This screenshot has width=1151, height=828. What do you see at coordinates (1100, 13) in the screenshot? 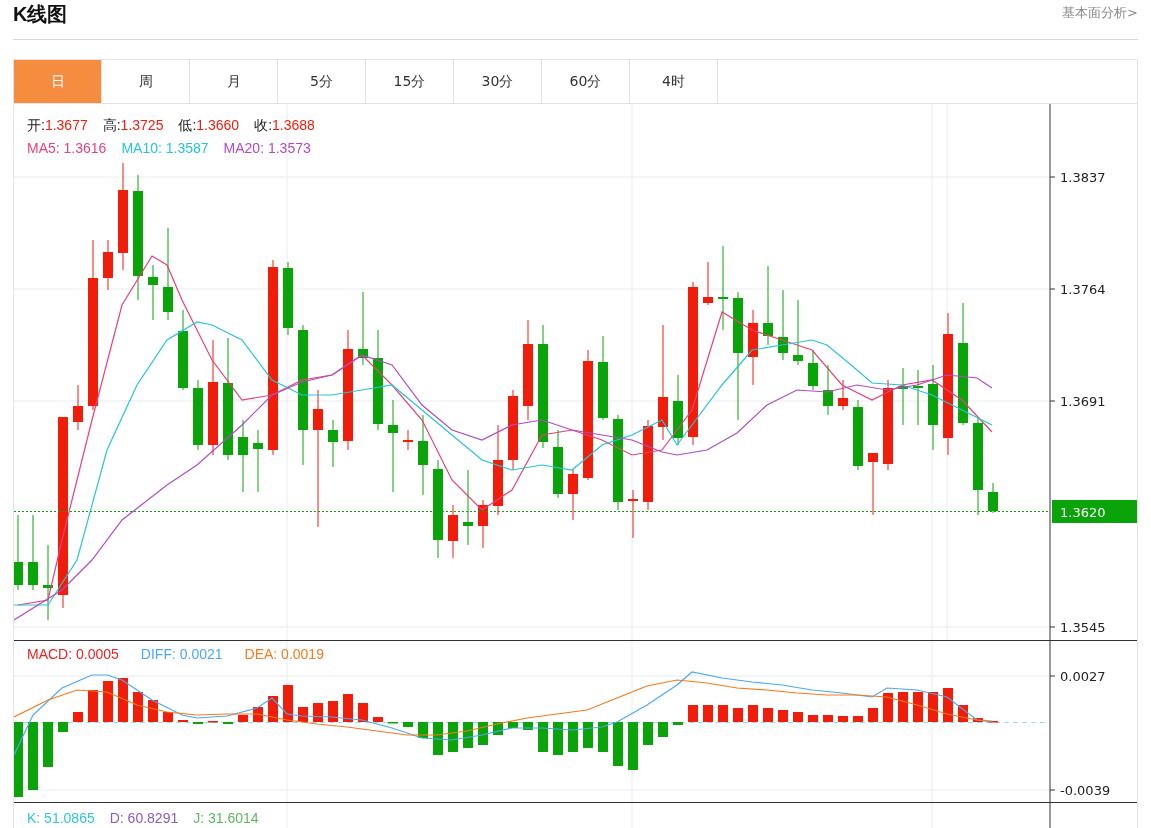
I see `analysis-link: 基本面分析>` at bounding box center [1100, 13].